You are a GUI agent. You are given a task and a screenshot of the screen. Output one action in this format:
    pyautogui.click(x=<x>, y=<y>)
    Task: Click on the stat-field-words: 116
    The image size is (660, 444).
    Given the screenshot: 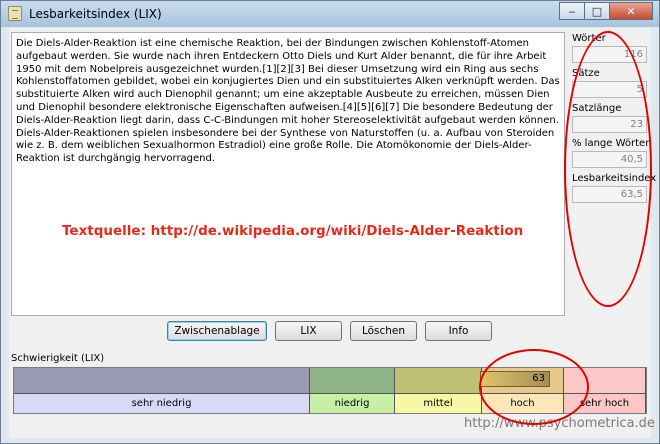 What is the action you would take?
    pyautogui.click(x=609, y=54)
    